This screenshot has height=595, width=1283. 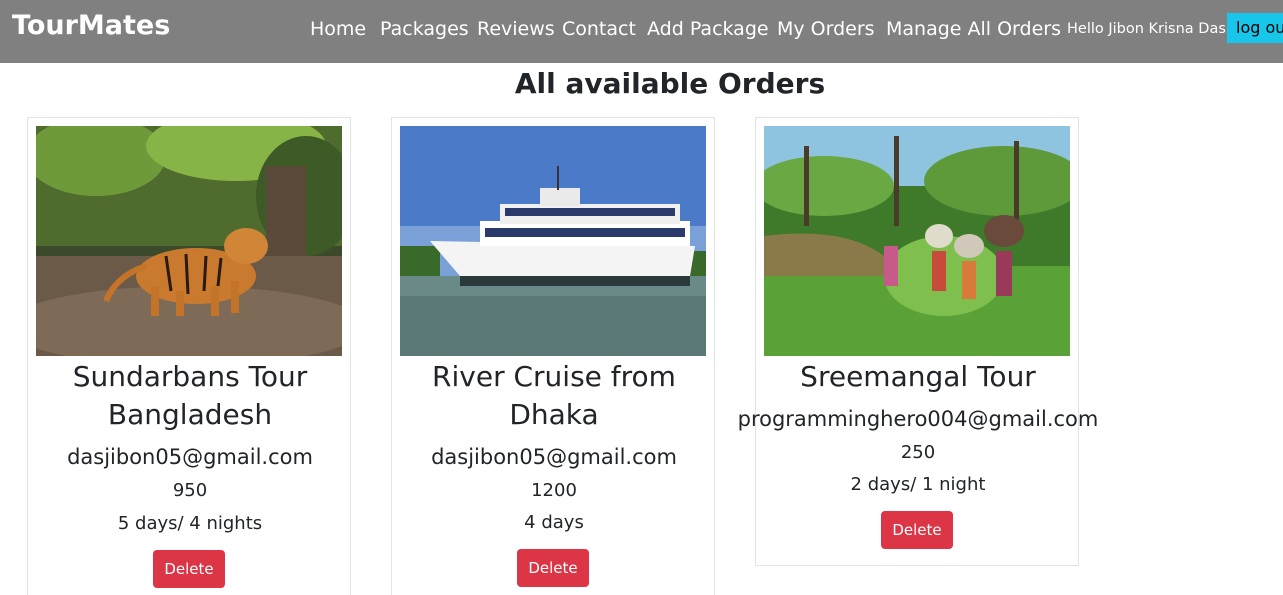 What do you see at coordinates (554, 414) in the screenshot?
I see `tour-name-line: Dhaka` at bounding box center [554, 414].